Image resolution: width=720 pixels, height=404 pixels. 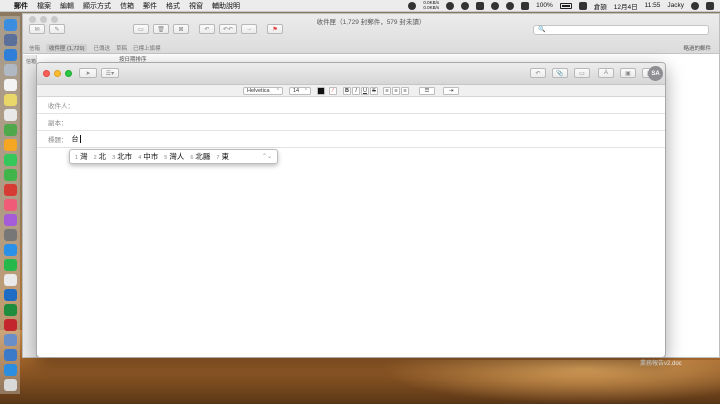 I want to click on folder-icon, so click(x=10, y=370).